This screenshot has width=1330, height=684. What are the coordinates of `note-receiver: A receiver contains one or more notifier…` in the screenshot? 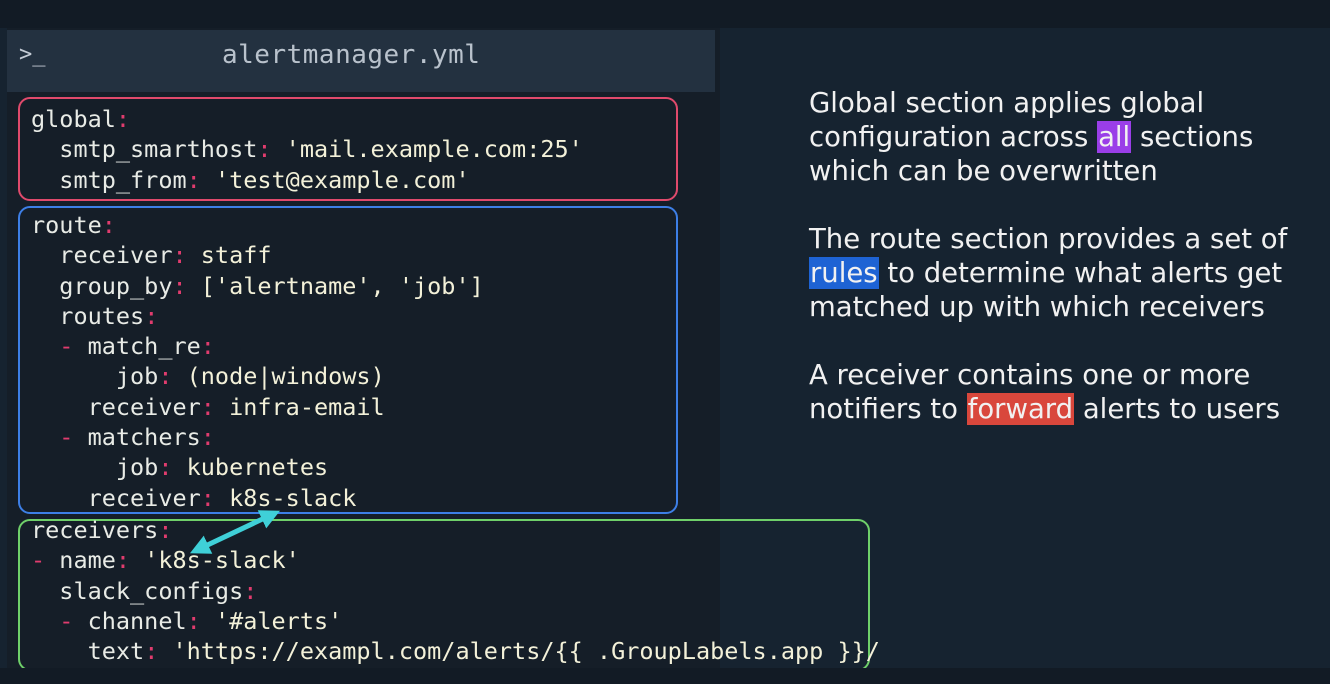 It's located at (1045, 392).